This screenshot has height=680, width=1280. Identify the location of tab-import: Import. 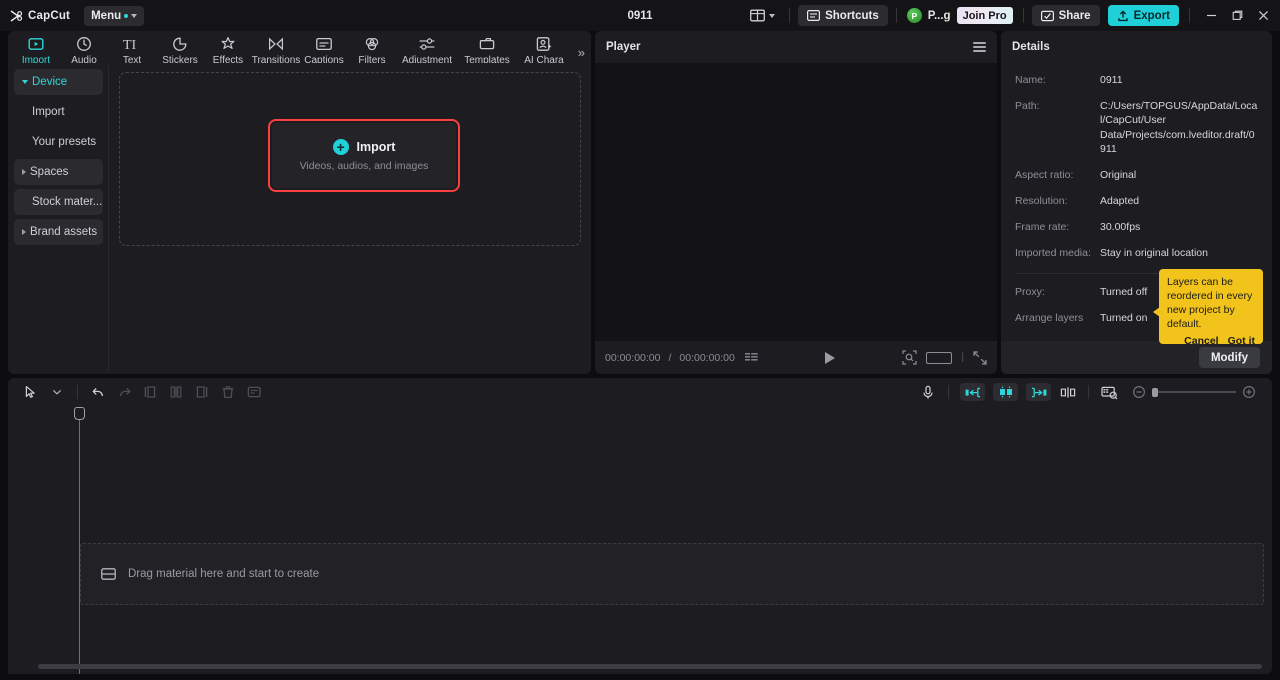
(36, 48).